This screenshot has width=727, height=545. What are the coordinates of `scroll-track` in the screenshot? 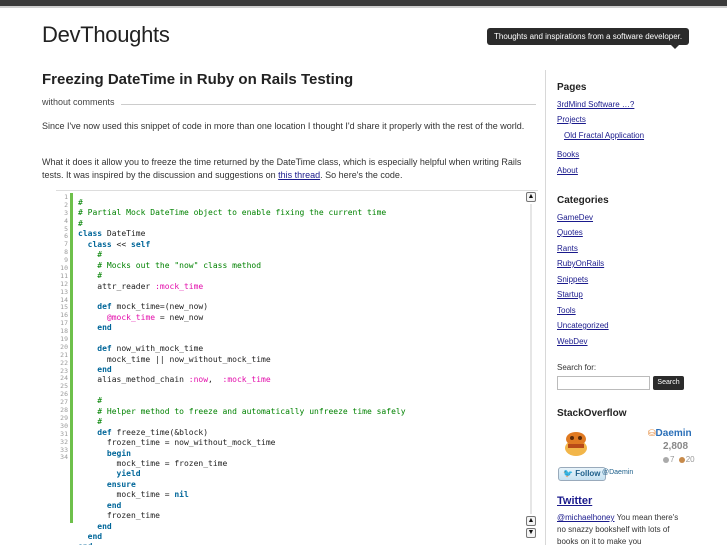 It's located at (531, 359).